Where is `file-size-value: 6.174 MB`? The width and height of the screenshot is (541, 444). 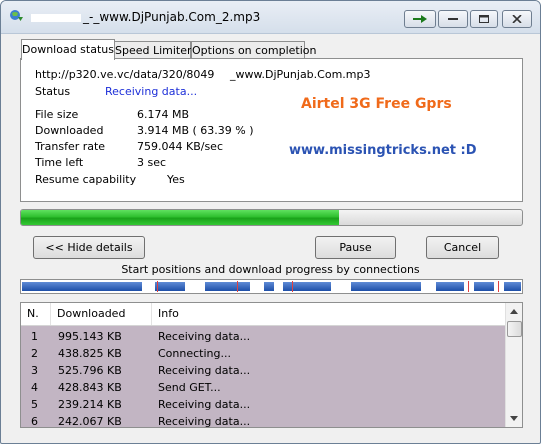
file-size-value: 6.174 MB is located at coordinates (163, 114).